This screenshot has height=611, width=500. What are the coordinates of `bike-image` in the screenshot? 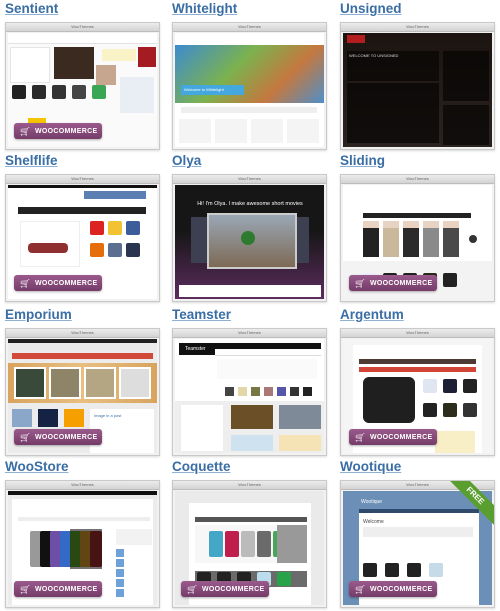 It's located at (147, 57).